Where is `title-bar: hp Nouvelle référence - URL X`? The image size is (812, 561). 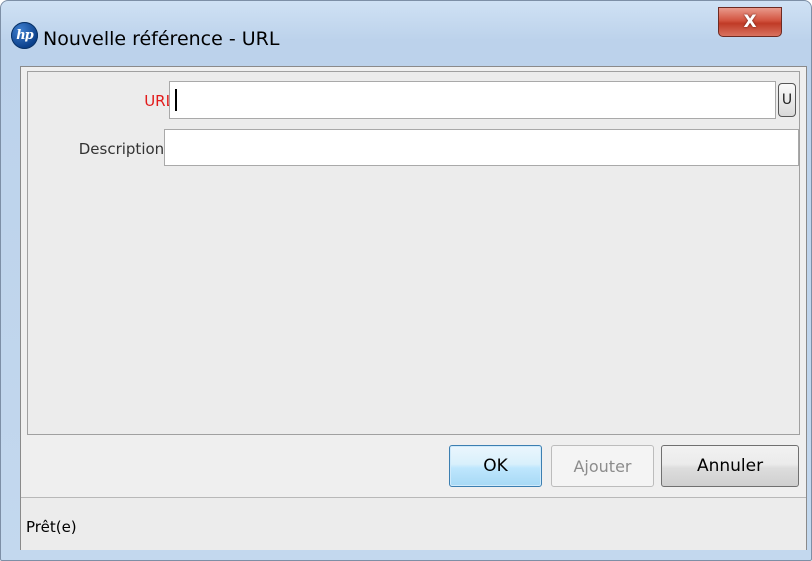 title-bar: hp Nouvelle référence - URL X is located at coordinates (406, 31).